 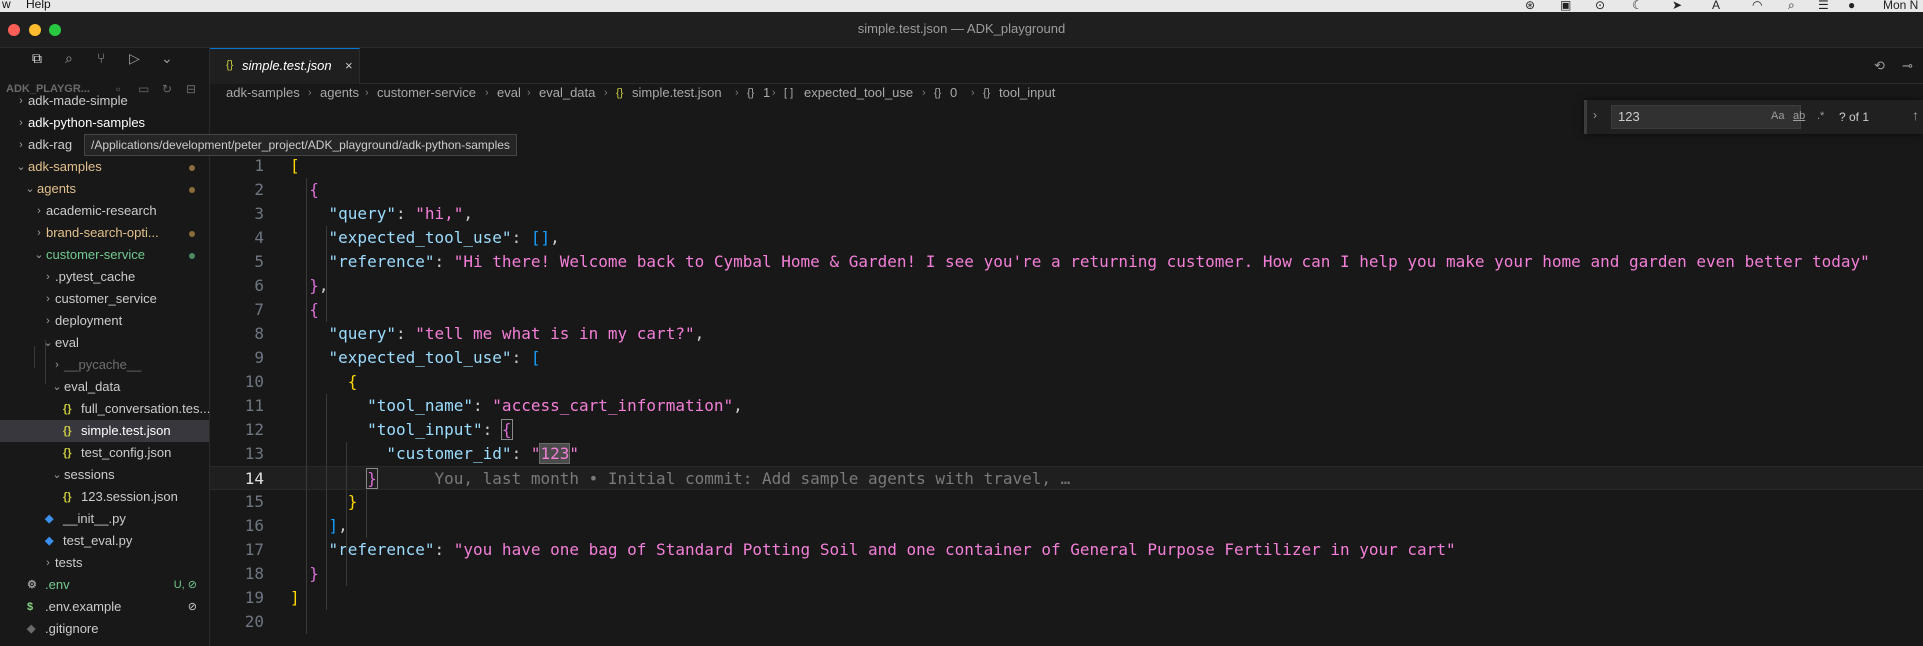 What do you see at coordinates (38, 5) in the screenshot?
I see `menu-item-help: Help` at bounding box center [38, 5].